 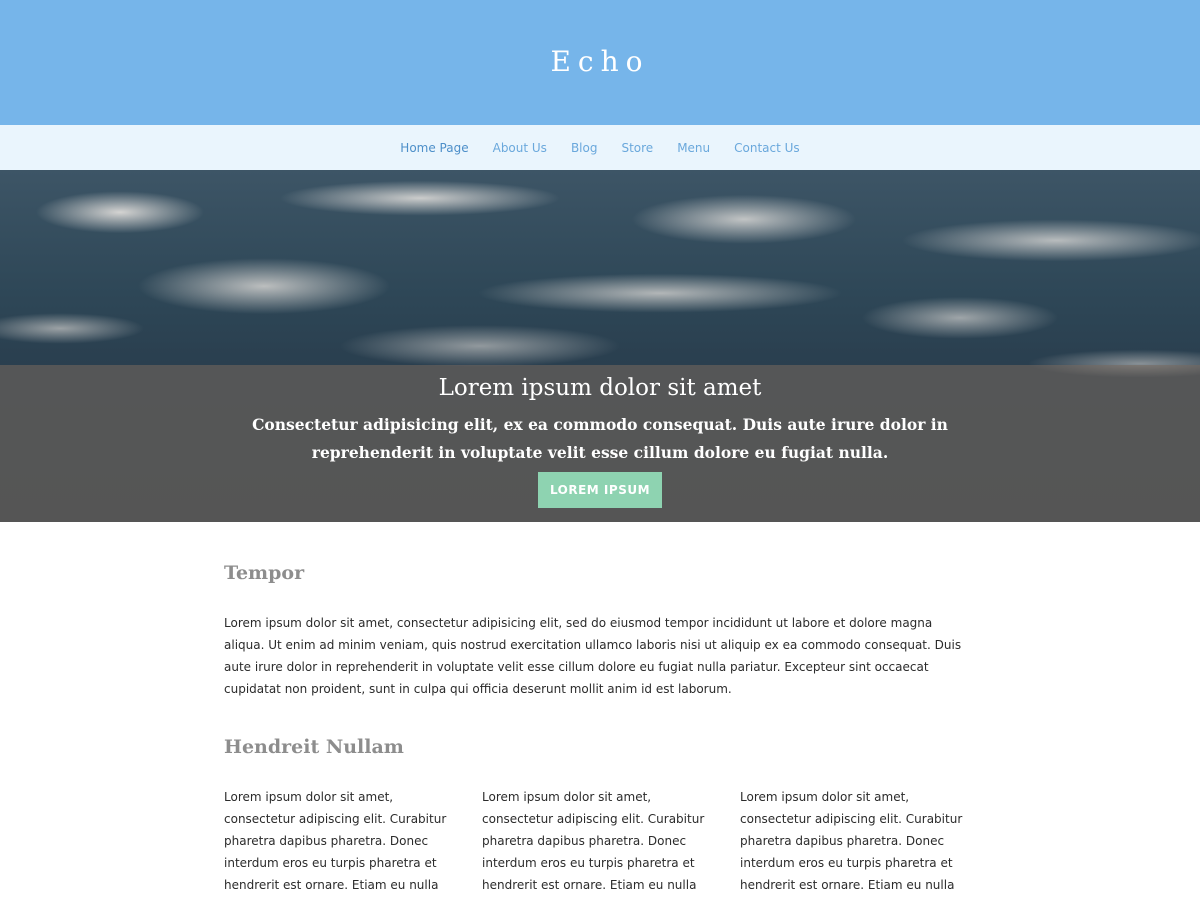 I want to click on hero-title: Lorem ipsum dolor sit amet, so click(x=600, y=388).